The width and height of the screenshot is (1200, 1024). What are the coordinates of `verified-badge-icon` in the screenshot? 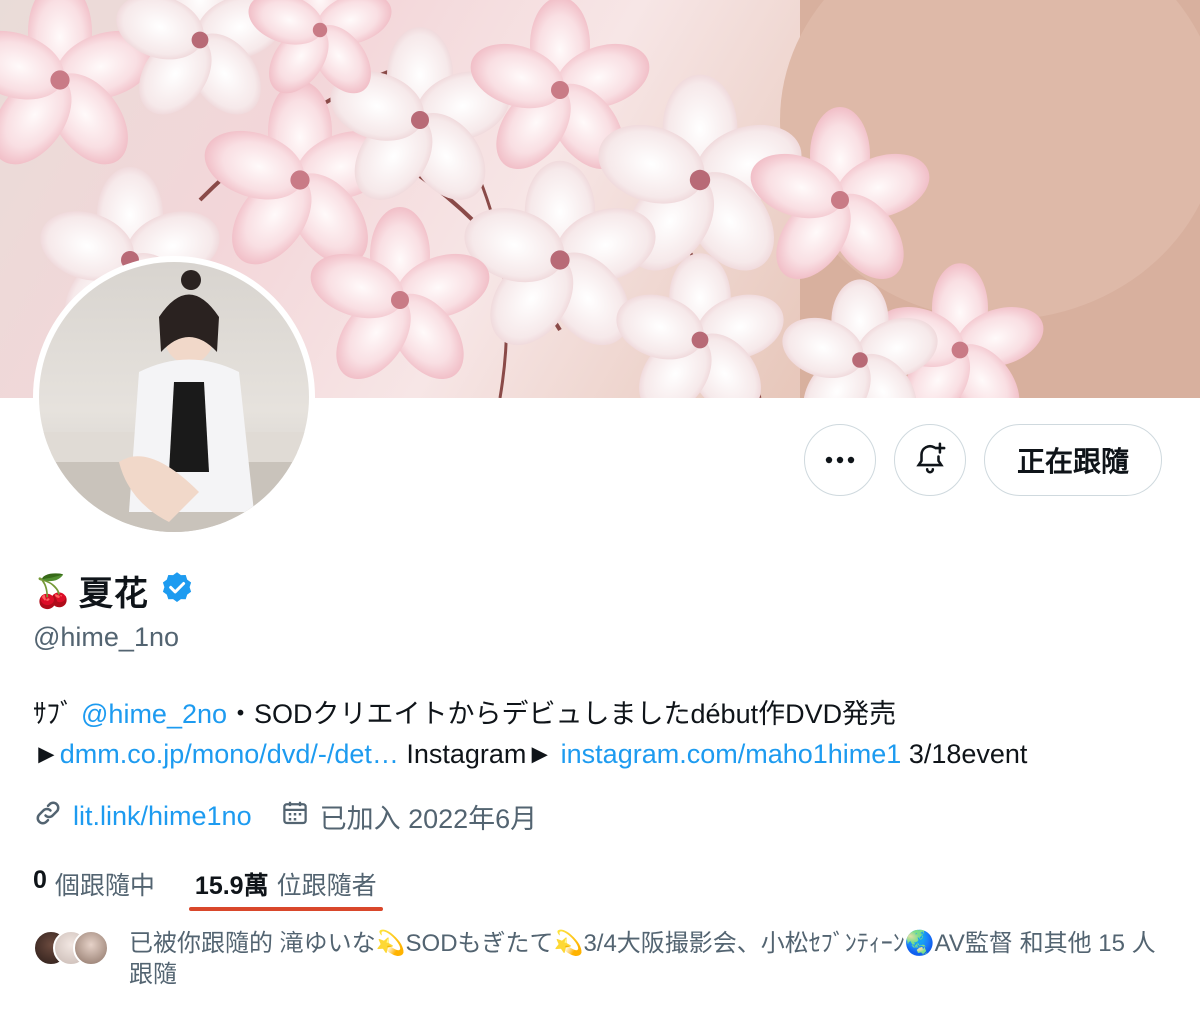 It's located at (177, 590).